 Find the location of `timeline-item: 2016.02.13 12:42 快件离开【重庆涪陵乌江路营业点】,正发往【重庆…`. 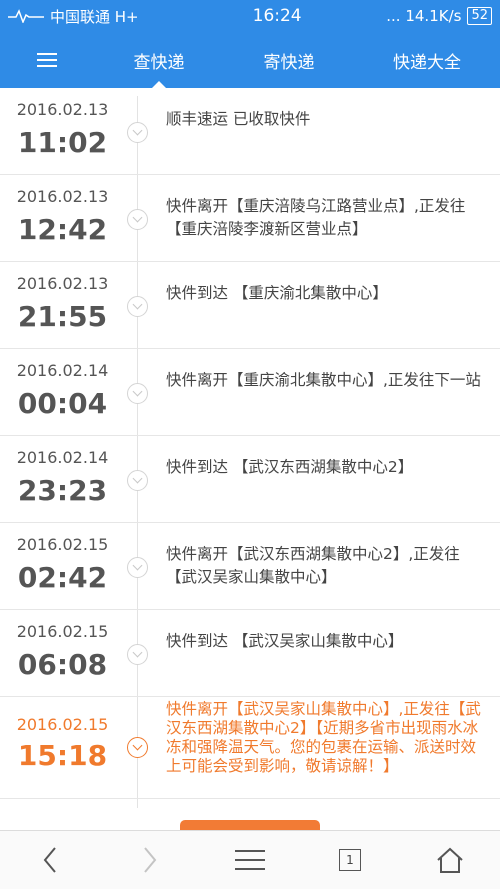

timeline-item: 2016.02.13 12:42 快件离开【重庆涪陵乌江路营业点】,正发往【重庆… is located at coordinates (250, 218).